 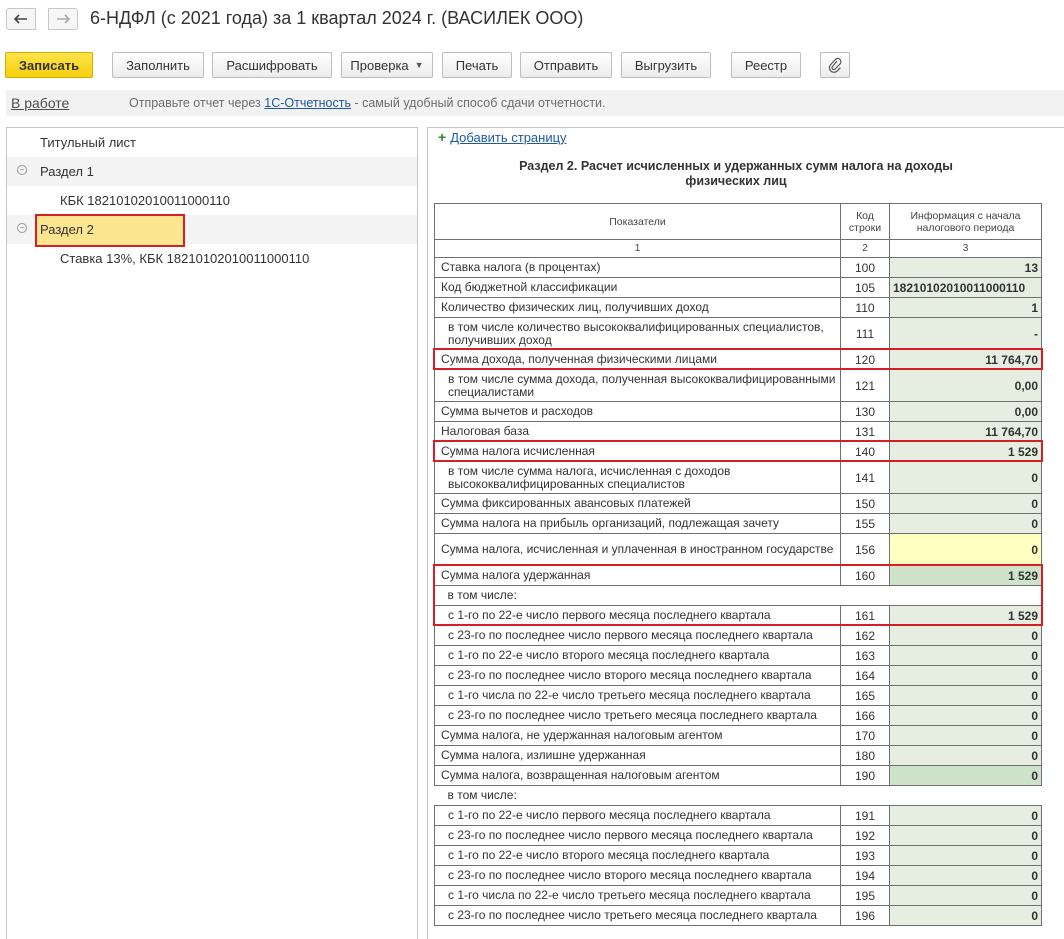 I want to click on status-link: В работе, so click(x=40, y=103).